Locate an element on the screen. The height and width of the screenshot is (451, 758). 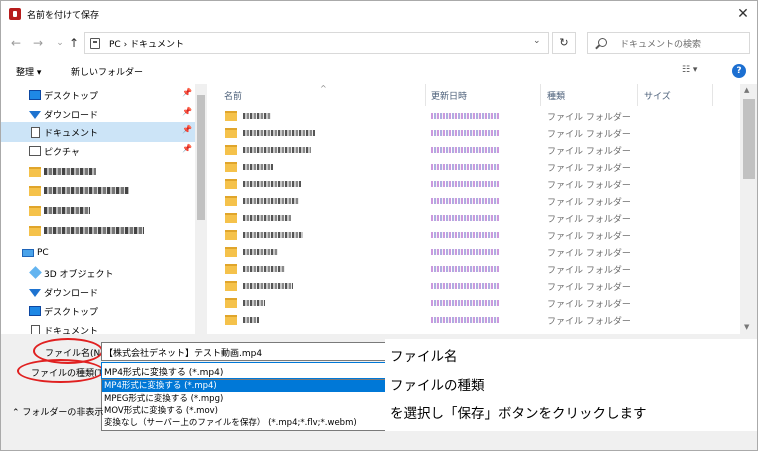
sidebar-item-pictures: ピクチャ 📌 is located at coordinates (97, 151).